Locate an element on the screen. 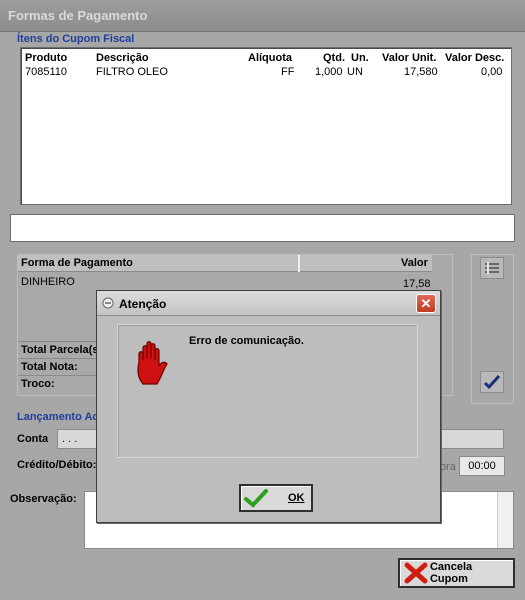  col-valor-desc: Valor Desc. is located at coordinates (474, 58).